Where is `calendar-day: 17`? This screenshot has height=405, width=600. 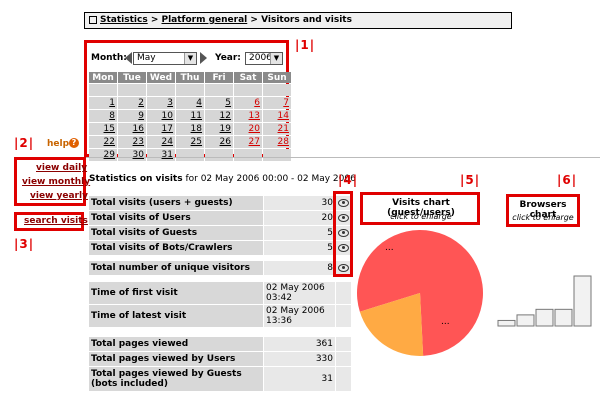
calendar-day: 17 is located at coordinates (161, 129).